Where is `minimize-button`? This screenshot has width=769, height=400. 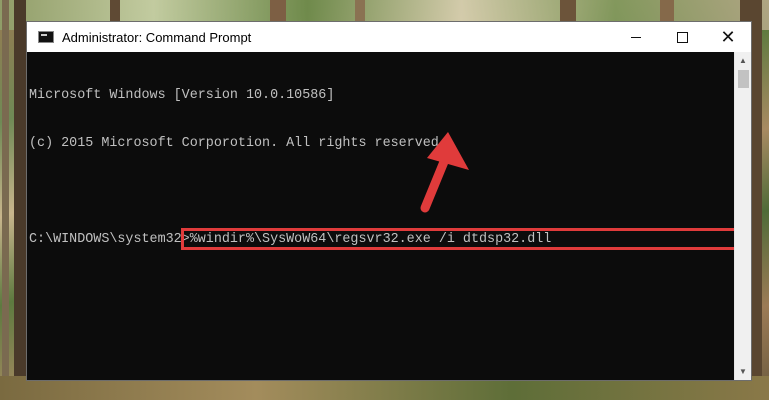 minimize-button is located at coordinates (636, 37).